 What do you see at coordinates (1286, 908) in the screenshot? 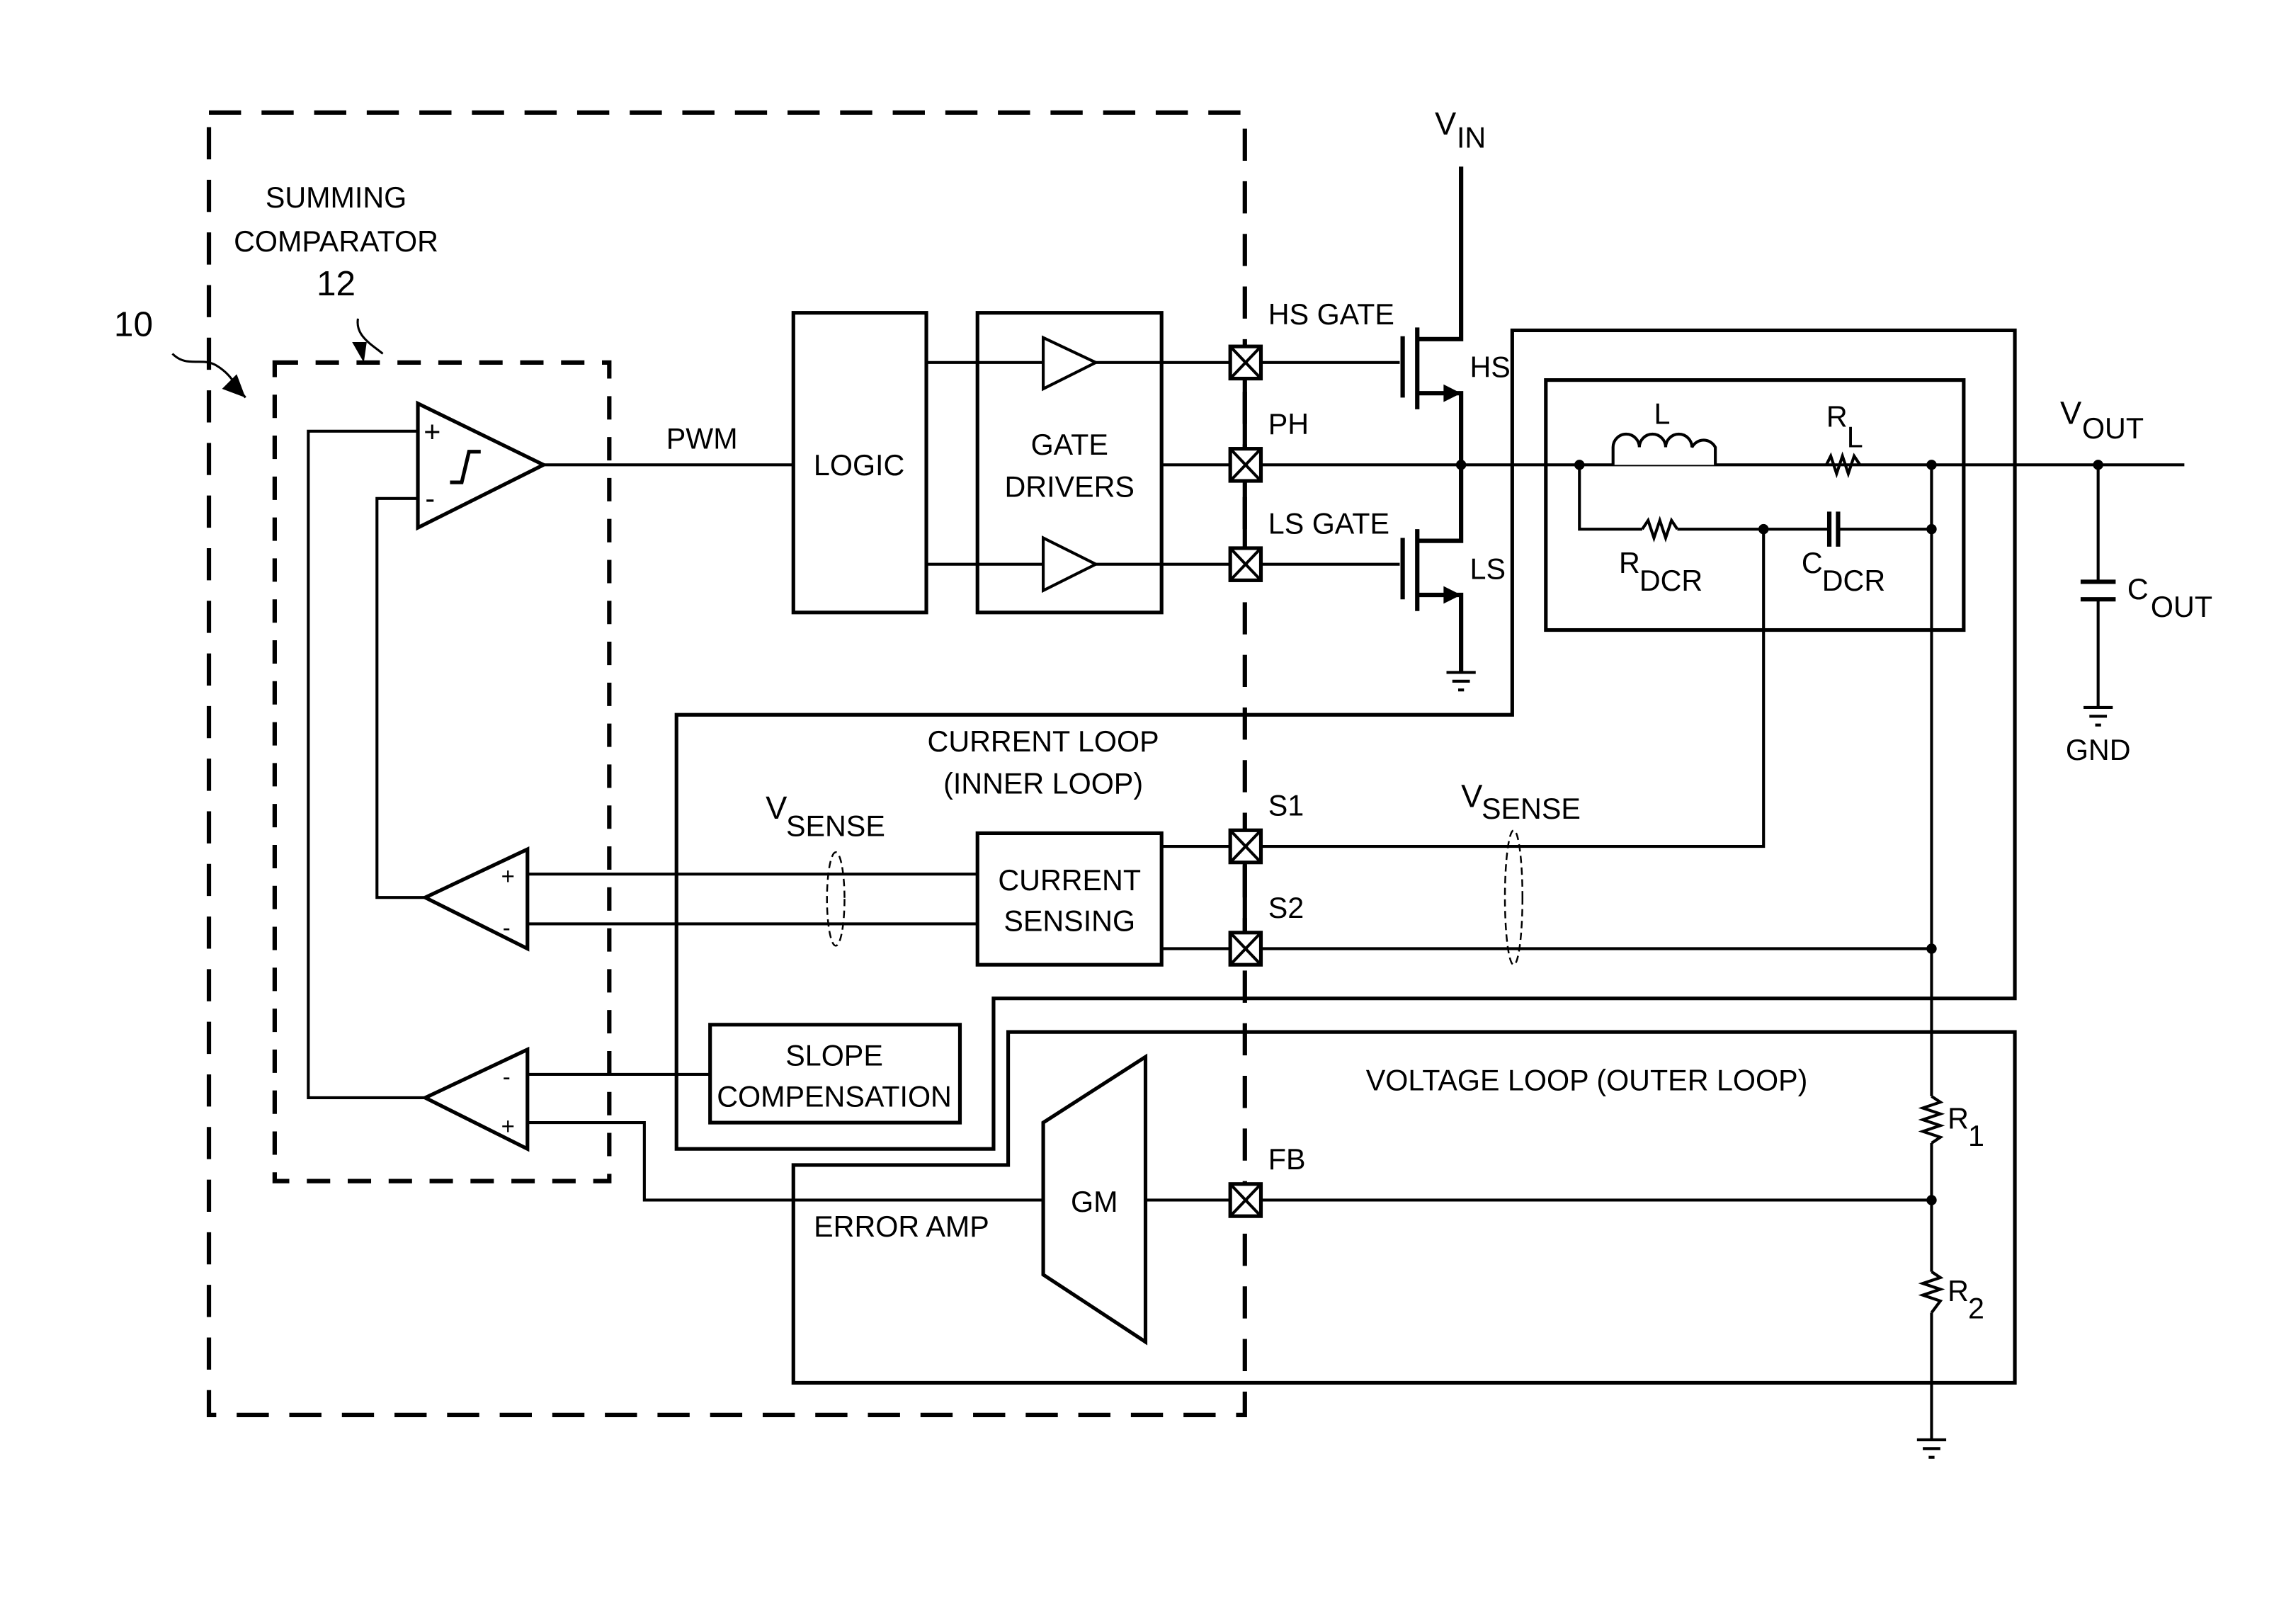
I see `s2-label: S2` at bounding box center [1286, 908].